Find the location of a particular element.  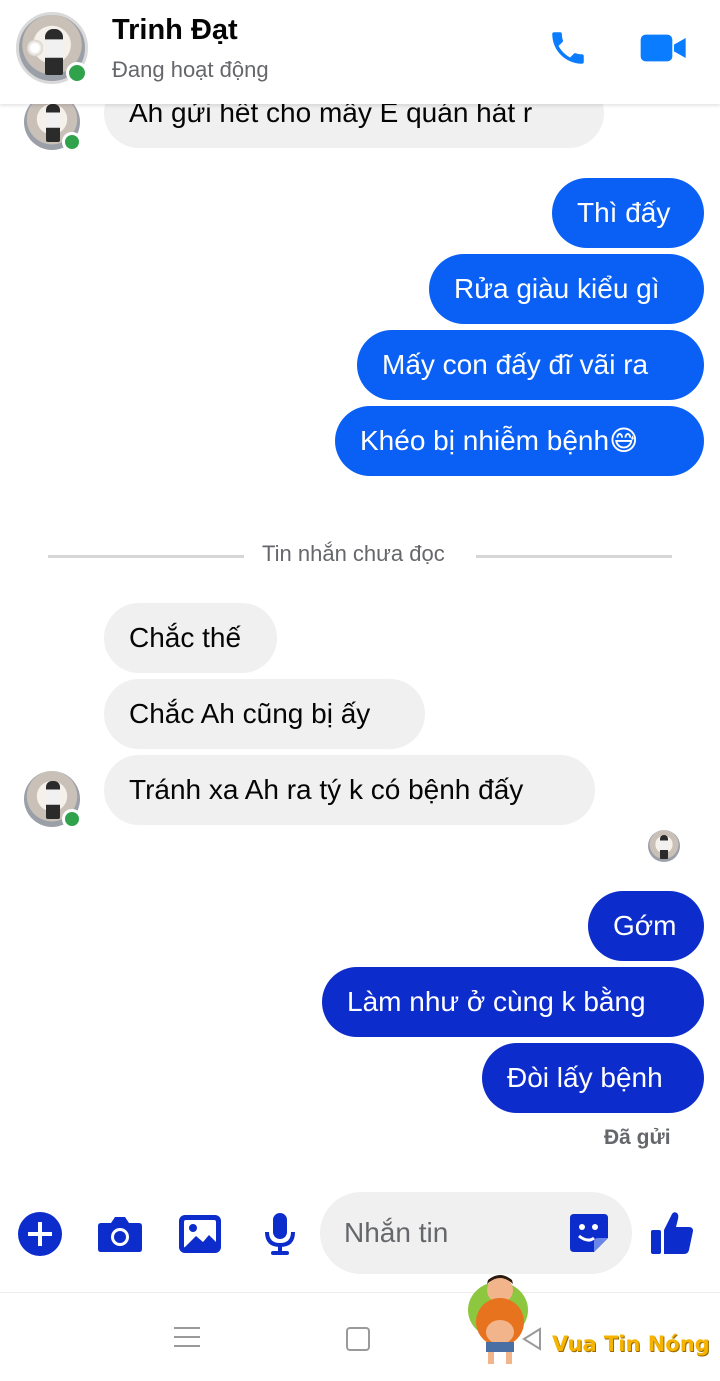

unread-divider-label: Tin nhắn chưa đọc is located at coordinates (353, 553).